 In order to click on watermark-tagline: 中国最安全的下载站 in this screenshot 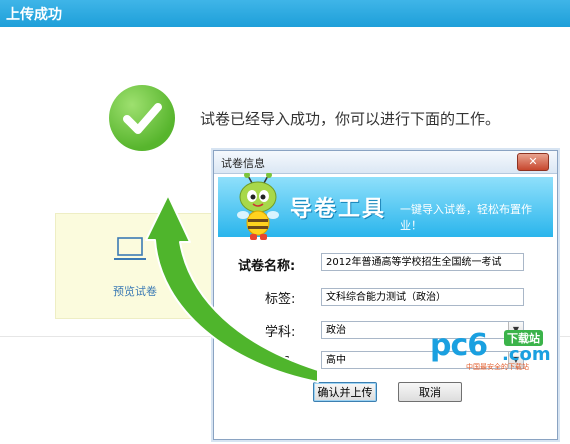, I will do `click(497, 367)`.